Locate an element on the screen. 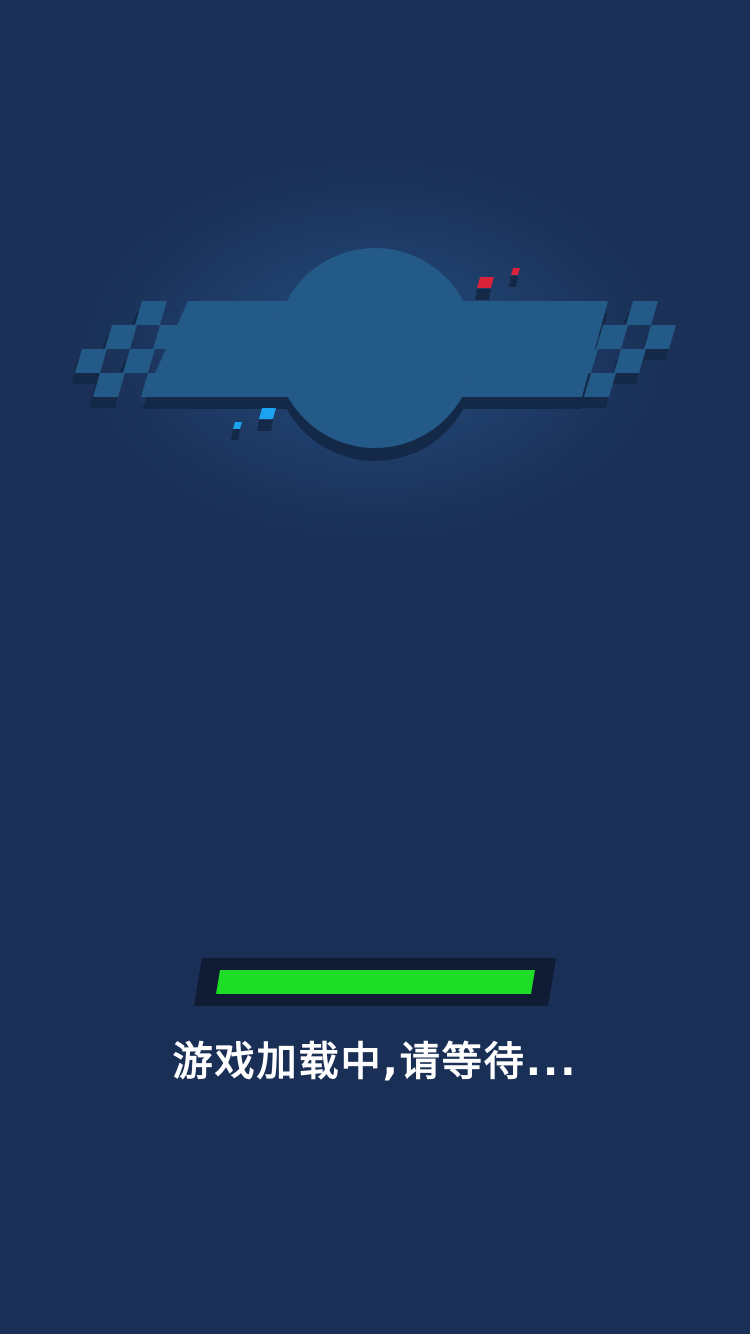 The width and height of the screenshot is (750, 1334). loading-progress-bar is located at coordinates (375, 982).